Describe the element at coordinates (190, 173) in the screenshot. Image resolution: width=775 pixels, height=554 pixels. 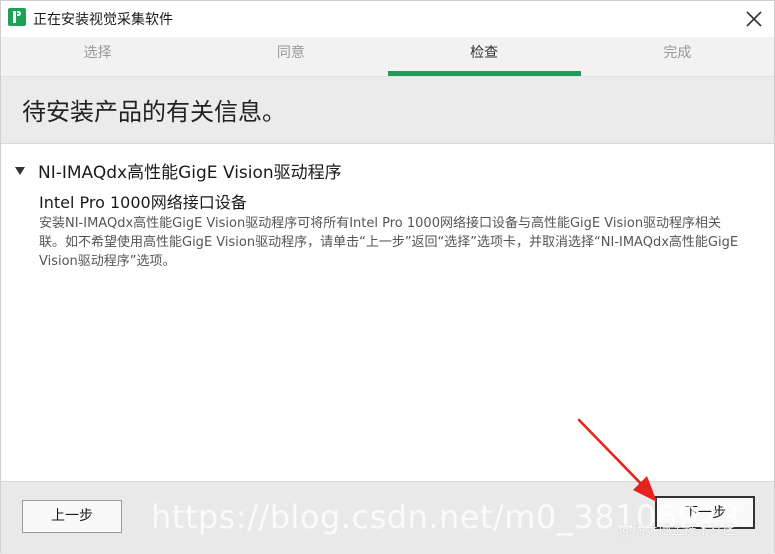
I see `product-name: NI-IMAQdx高性能GigE Vision驱动程序` at that location.